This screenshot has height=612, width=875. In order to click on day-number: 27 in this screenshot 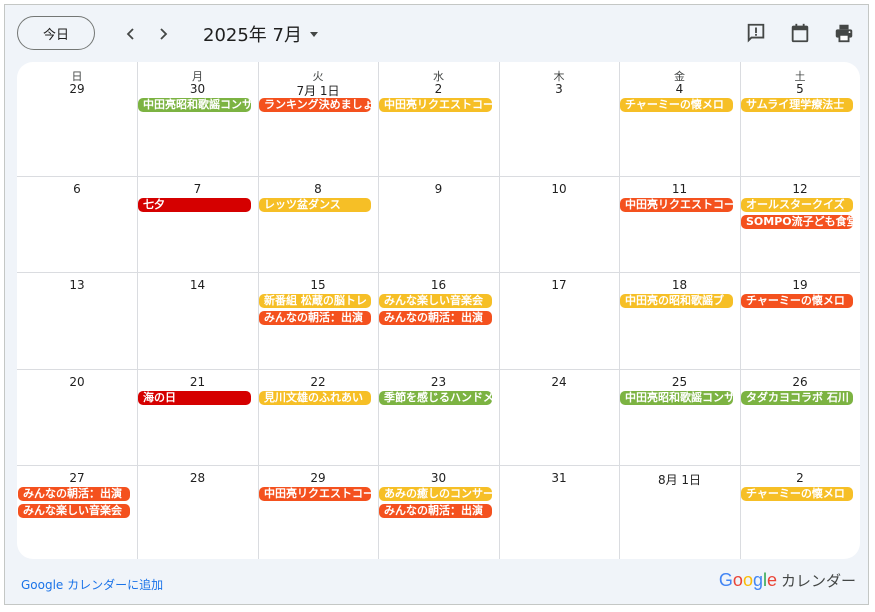, I will do `click(77, 478)`.